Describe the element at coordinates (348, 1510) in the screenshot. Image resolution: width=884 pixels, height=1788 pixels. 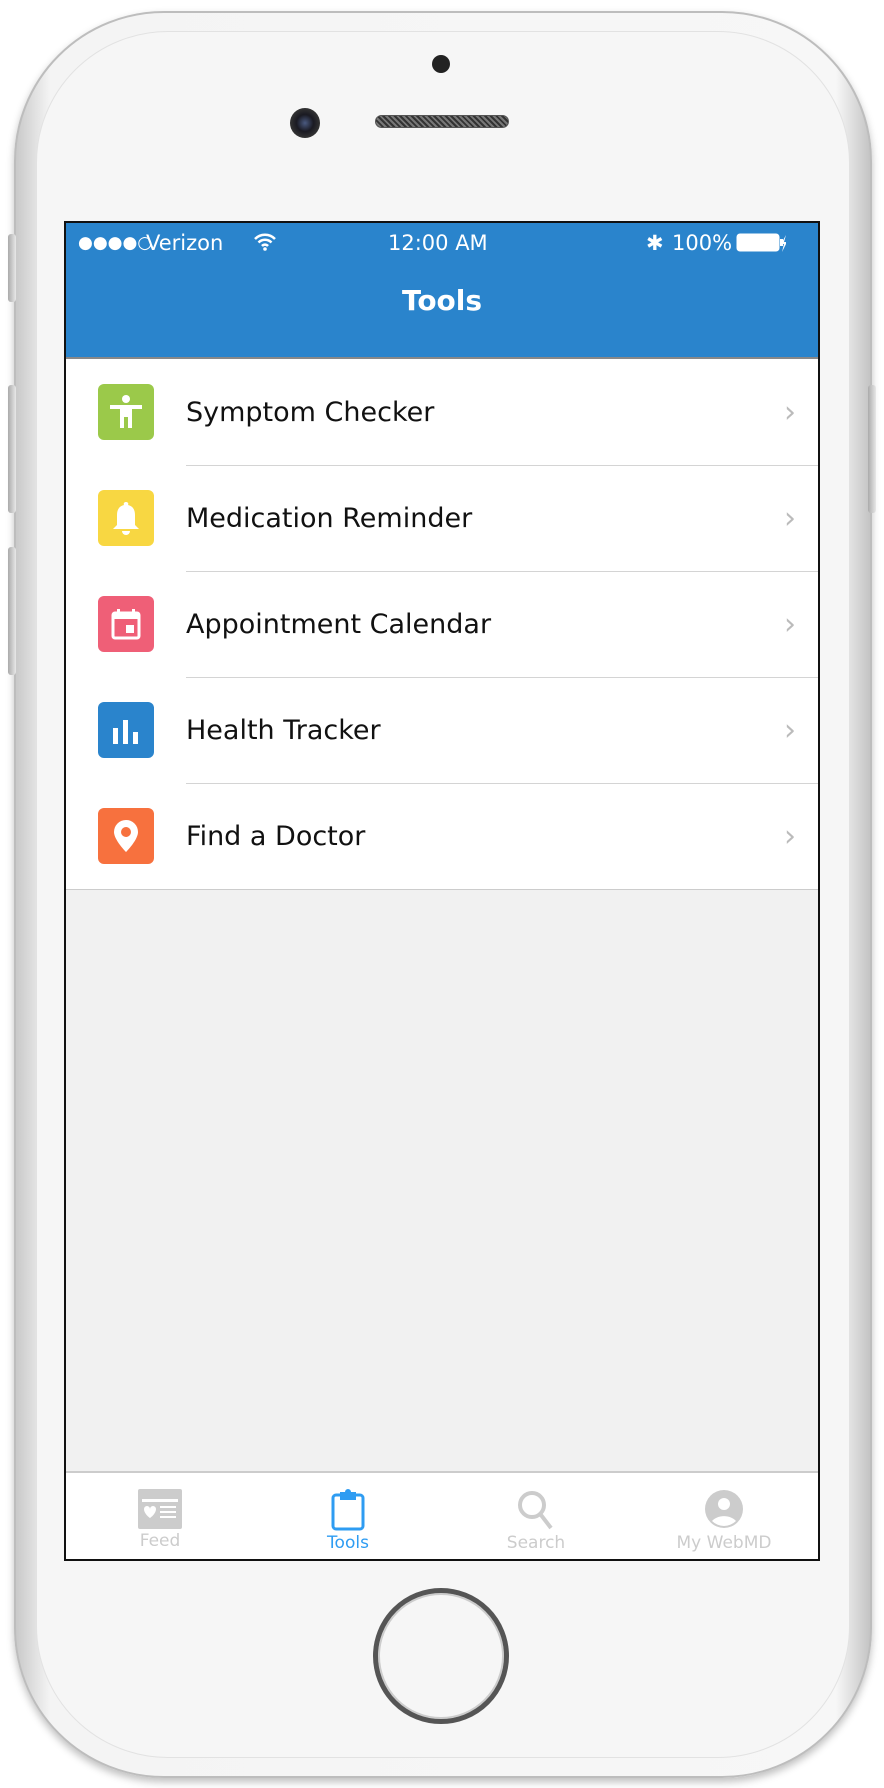
I see `clipboard-icon` at that location.